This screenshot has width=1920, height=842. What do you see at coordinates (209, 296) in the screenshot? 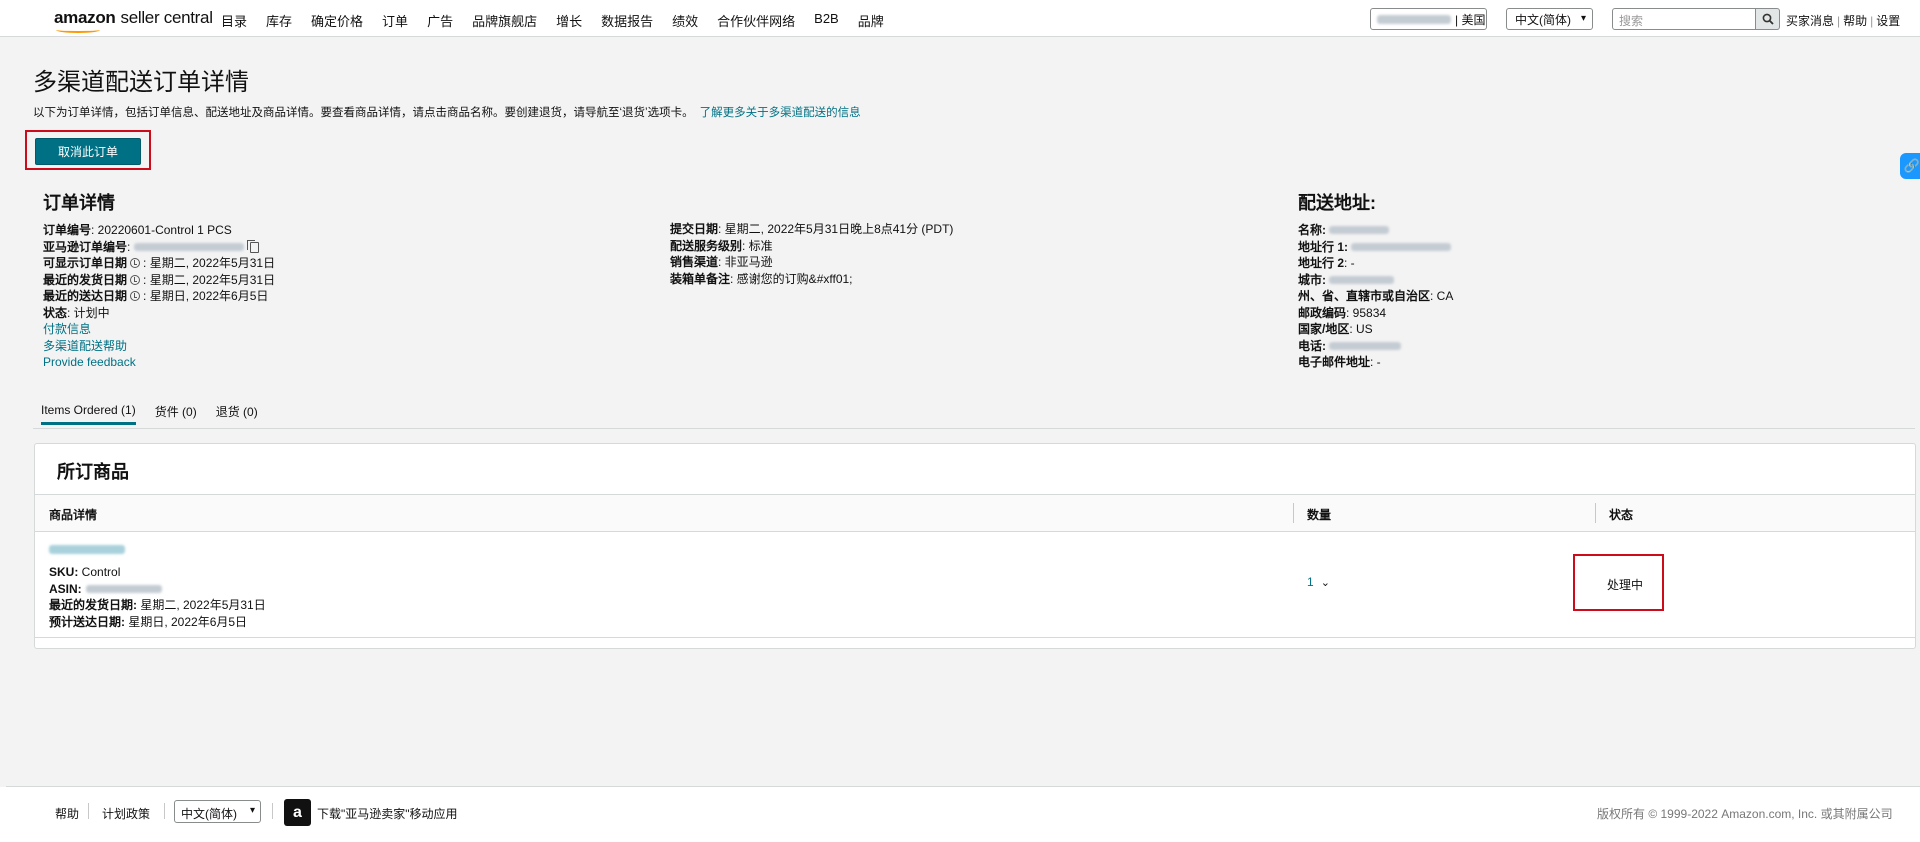
I see `latest-delivery-value: 星期日, 2022年6月5日` at bounding box center [209, 296].